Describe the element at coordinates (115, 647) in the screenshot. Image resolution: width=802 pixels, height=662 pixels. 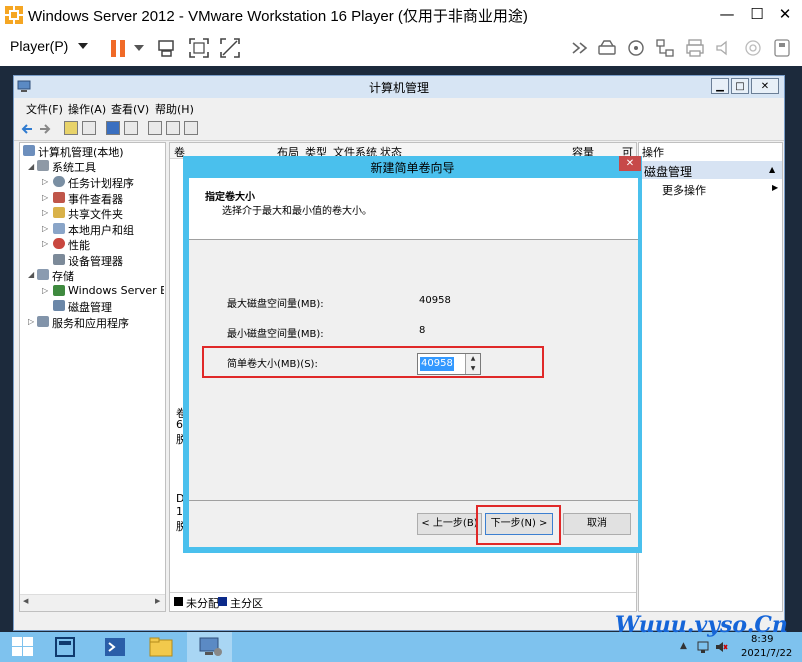
I see `powershell-icon` at that location.